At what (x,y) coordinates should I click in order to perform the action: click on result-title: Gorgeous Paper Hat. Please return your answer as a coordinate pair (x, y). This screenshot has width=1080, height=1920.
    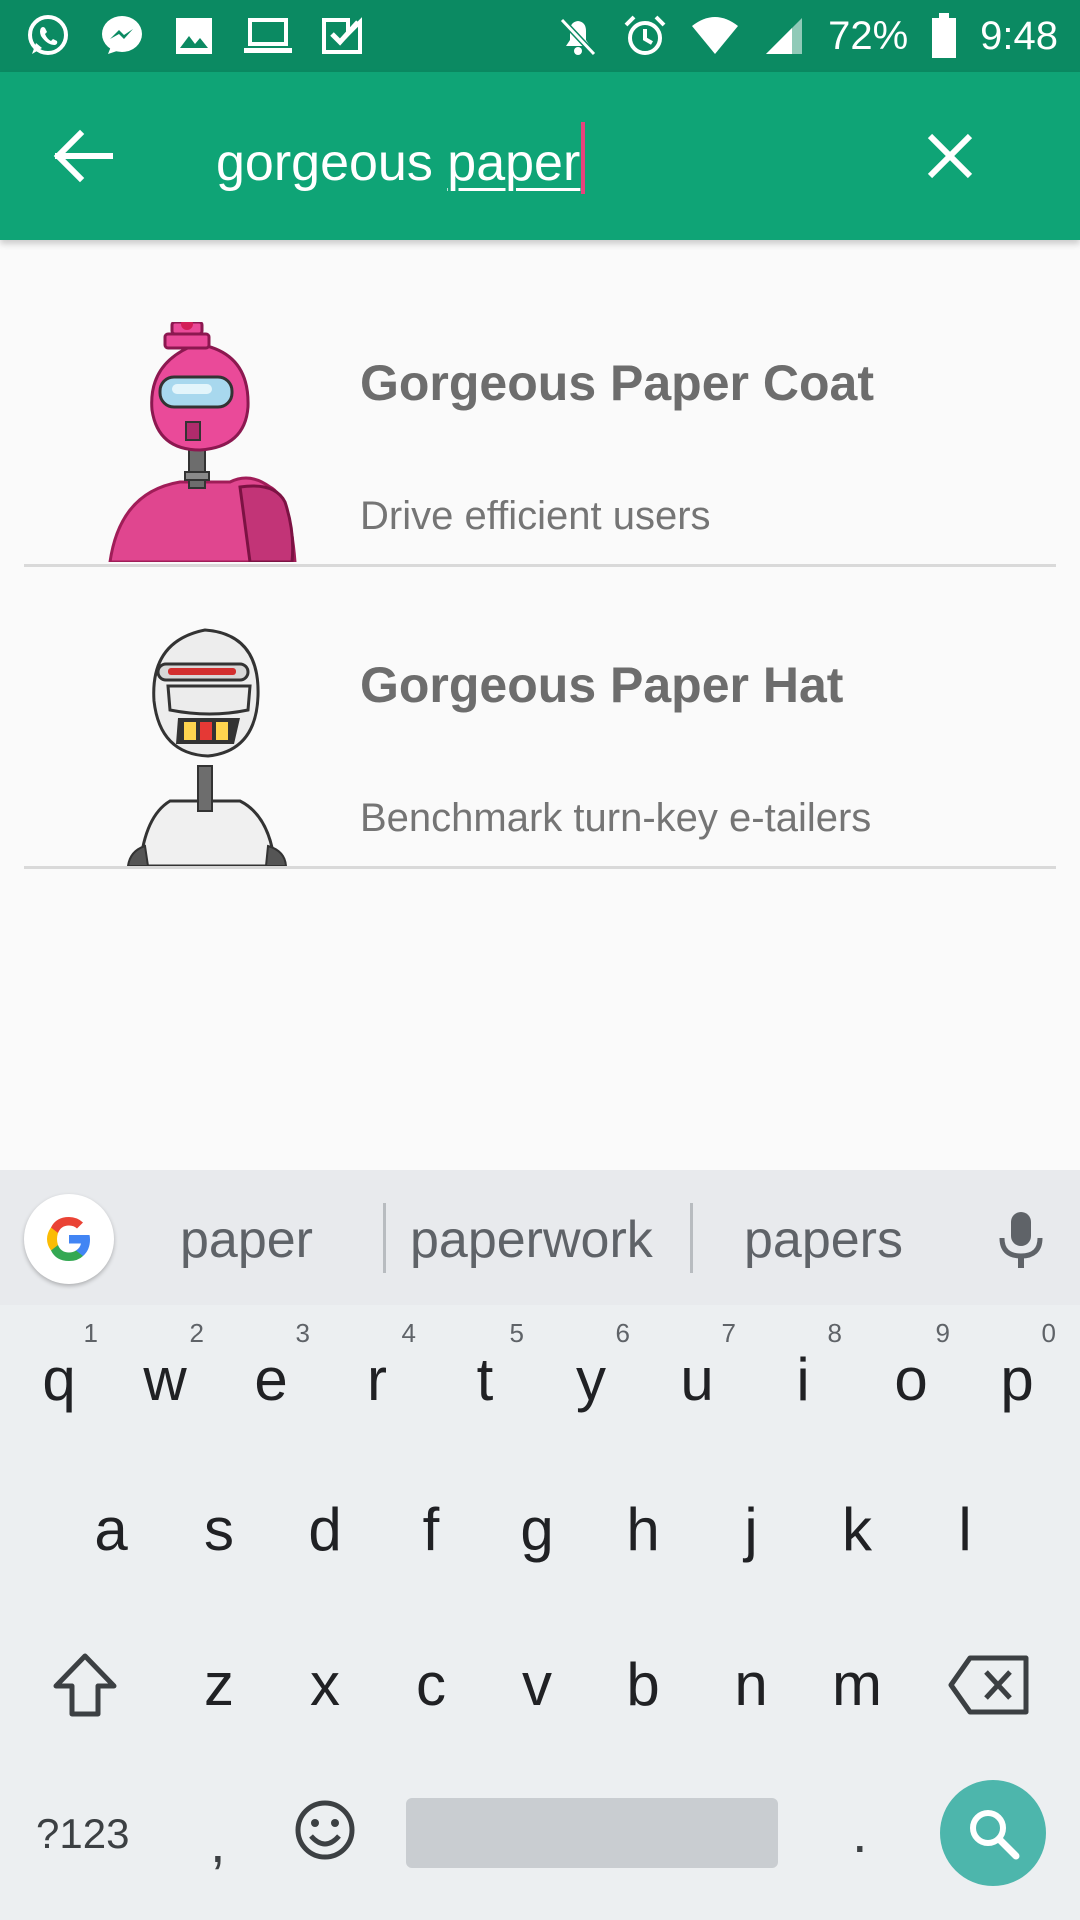
    Looking at the image, I should click on (602, 685).